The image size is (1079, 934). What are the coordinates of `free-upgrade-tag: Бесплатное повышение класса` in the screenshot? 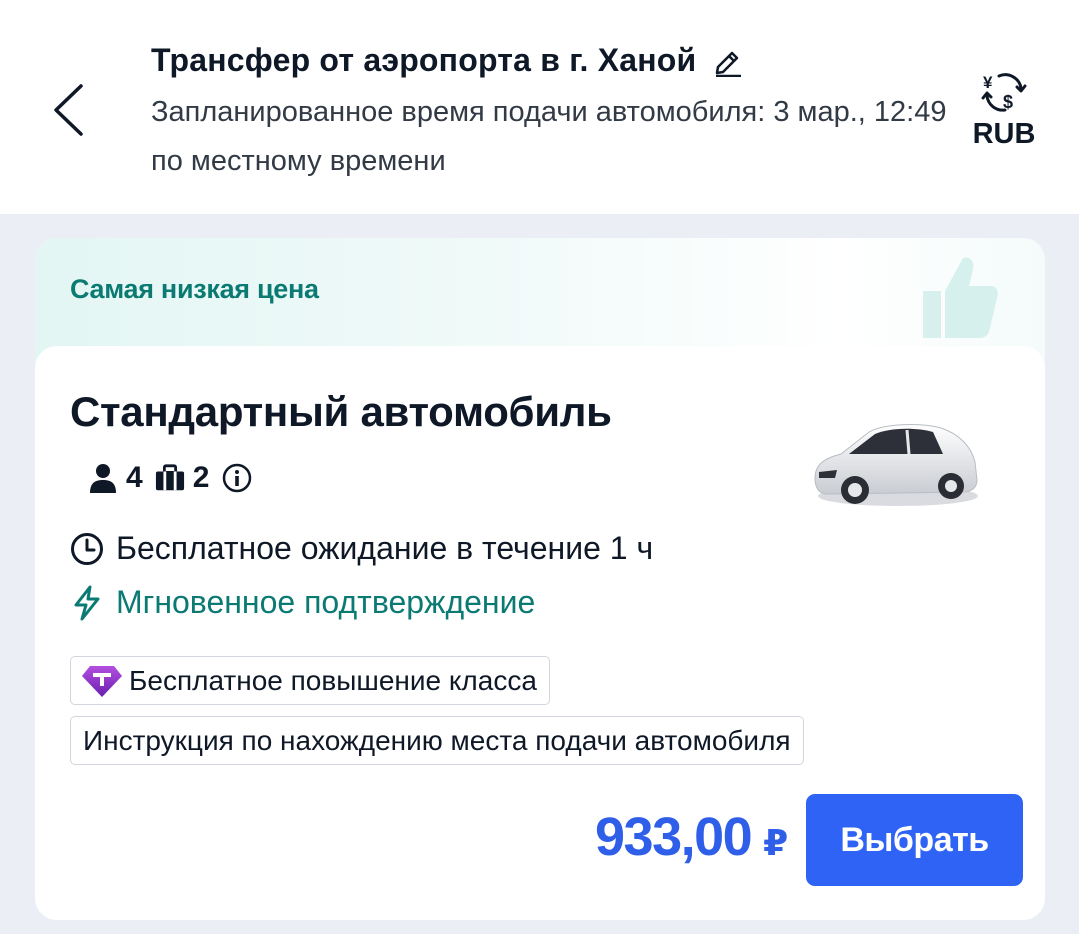 It's located at (310, 680).